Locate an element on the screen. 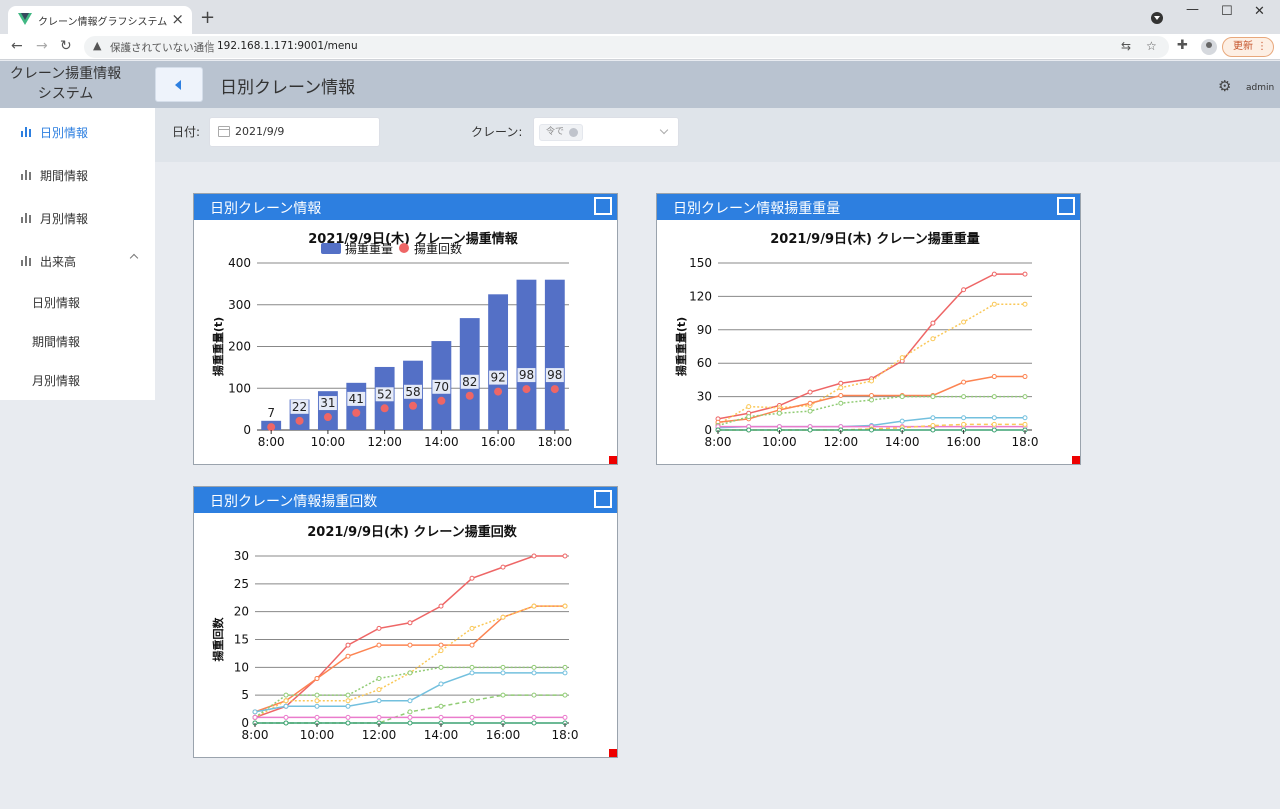 The height and width of the screenshot is (809, 1280). series-line is located at coordinates (871, 364).